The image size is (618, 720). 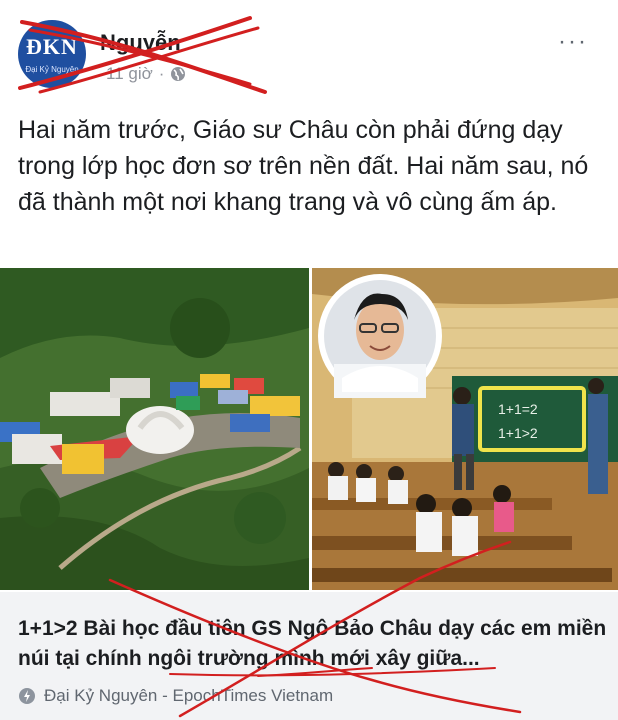 I want to click on post-meta: 11 giờ ·, so click(x=146, y=74).